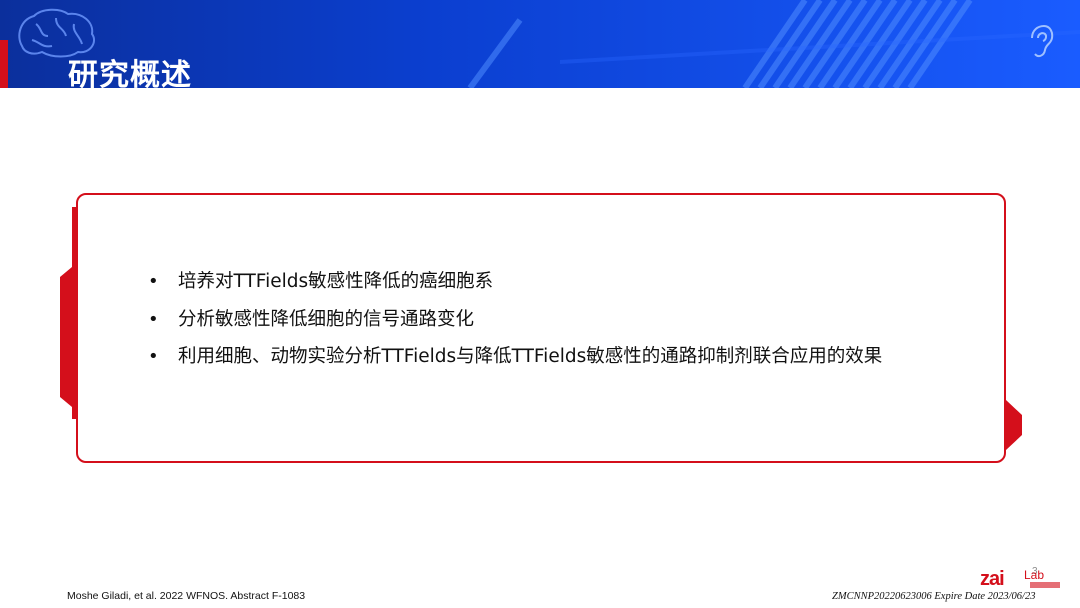  I want to click on bullet-text: 培养对TTFields敏感性降低的癌细胞系, so click(336, 281).